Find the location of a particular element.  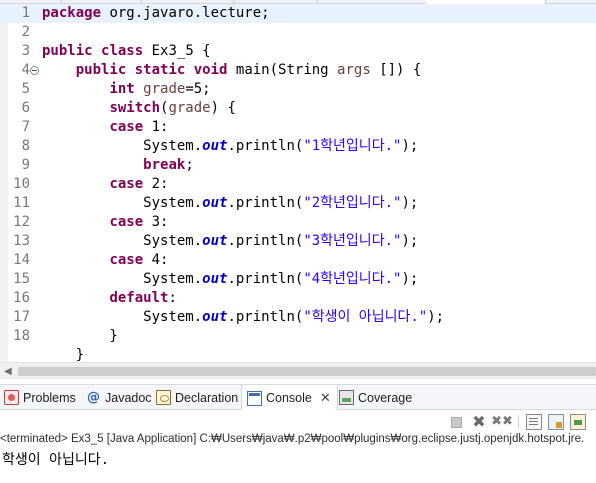

code-token: Ex3_5 { is located at coordinates (177, 51).